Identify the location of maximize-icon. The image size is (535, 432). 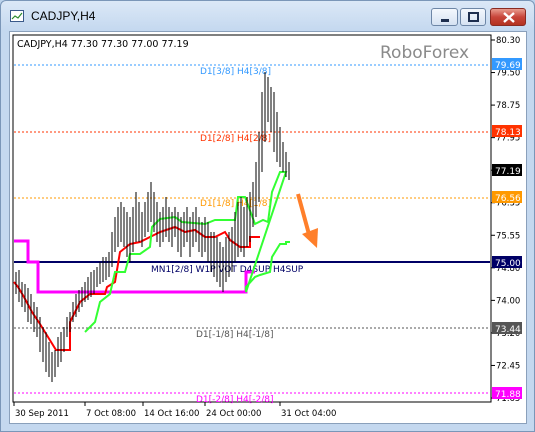
(473, 17).